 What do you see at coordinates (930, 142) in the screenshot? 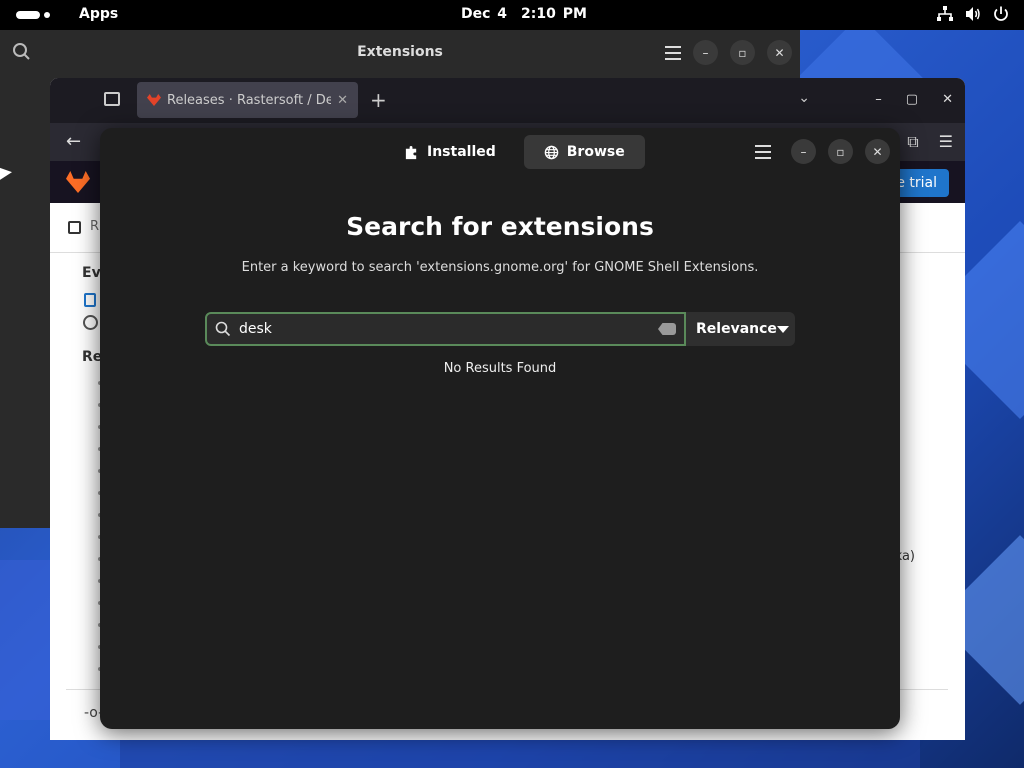
I see `toolbar-icons: ⧉ ☰` at bounding box center [930, 142].